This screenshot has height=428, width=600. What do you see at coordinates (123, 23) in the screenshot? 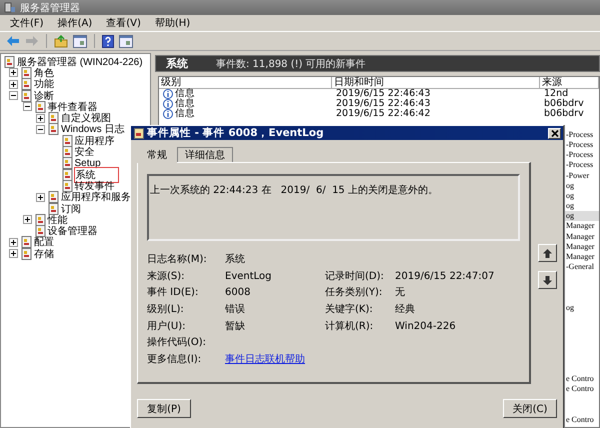
I see `menu-item: 查看(V)` at bounding box center [123, 23].